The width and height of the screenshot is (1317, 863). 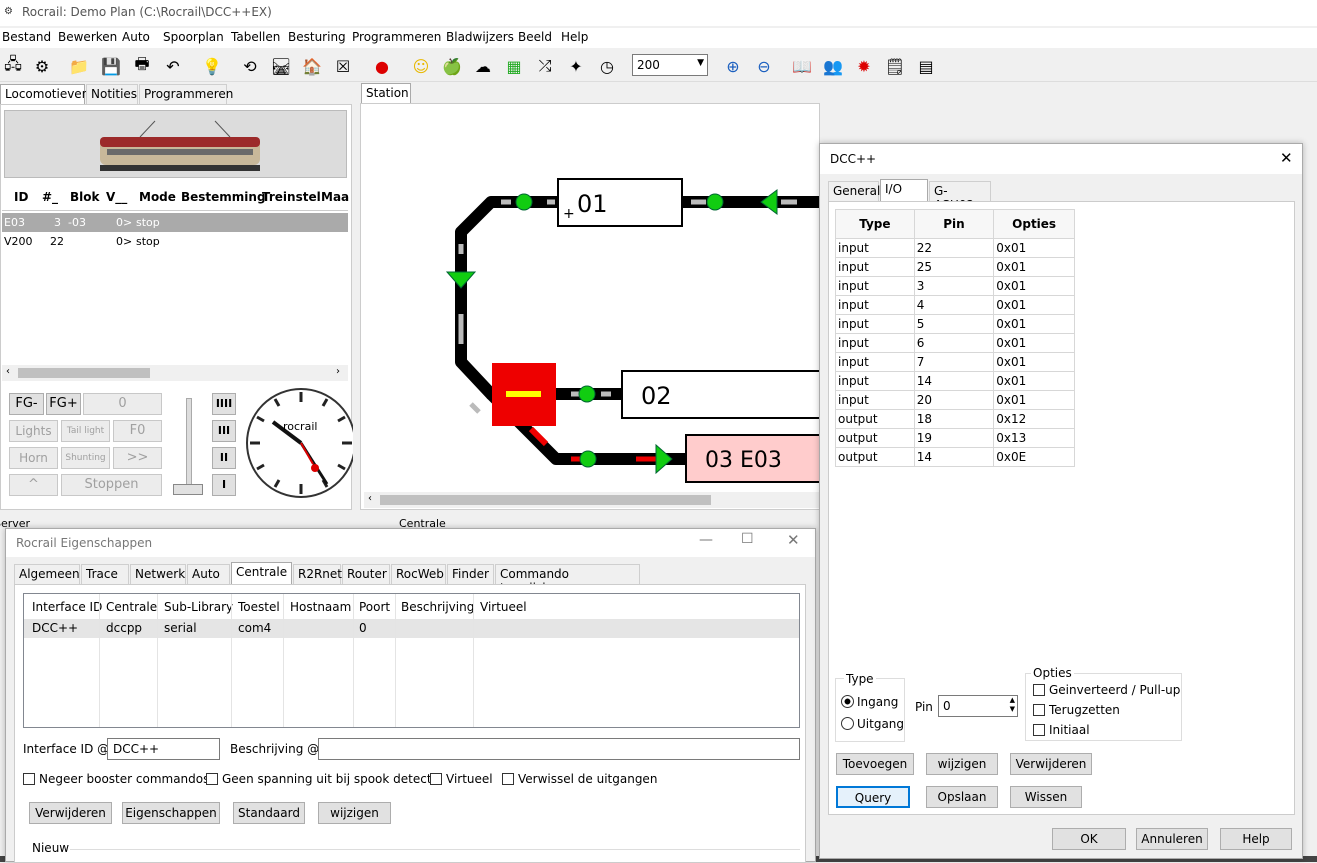 What do you see at coordinates (607, 66) in the screenshot?
I see `clock-icon: ◷` at bounding box center [607, 66].